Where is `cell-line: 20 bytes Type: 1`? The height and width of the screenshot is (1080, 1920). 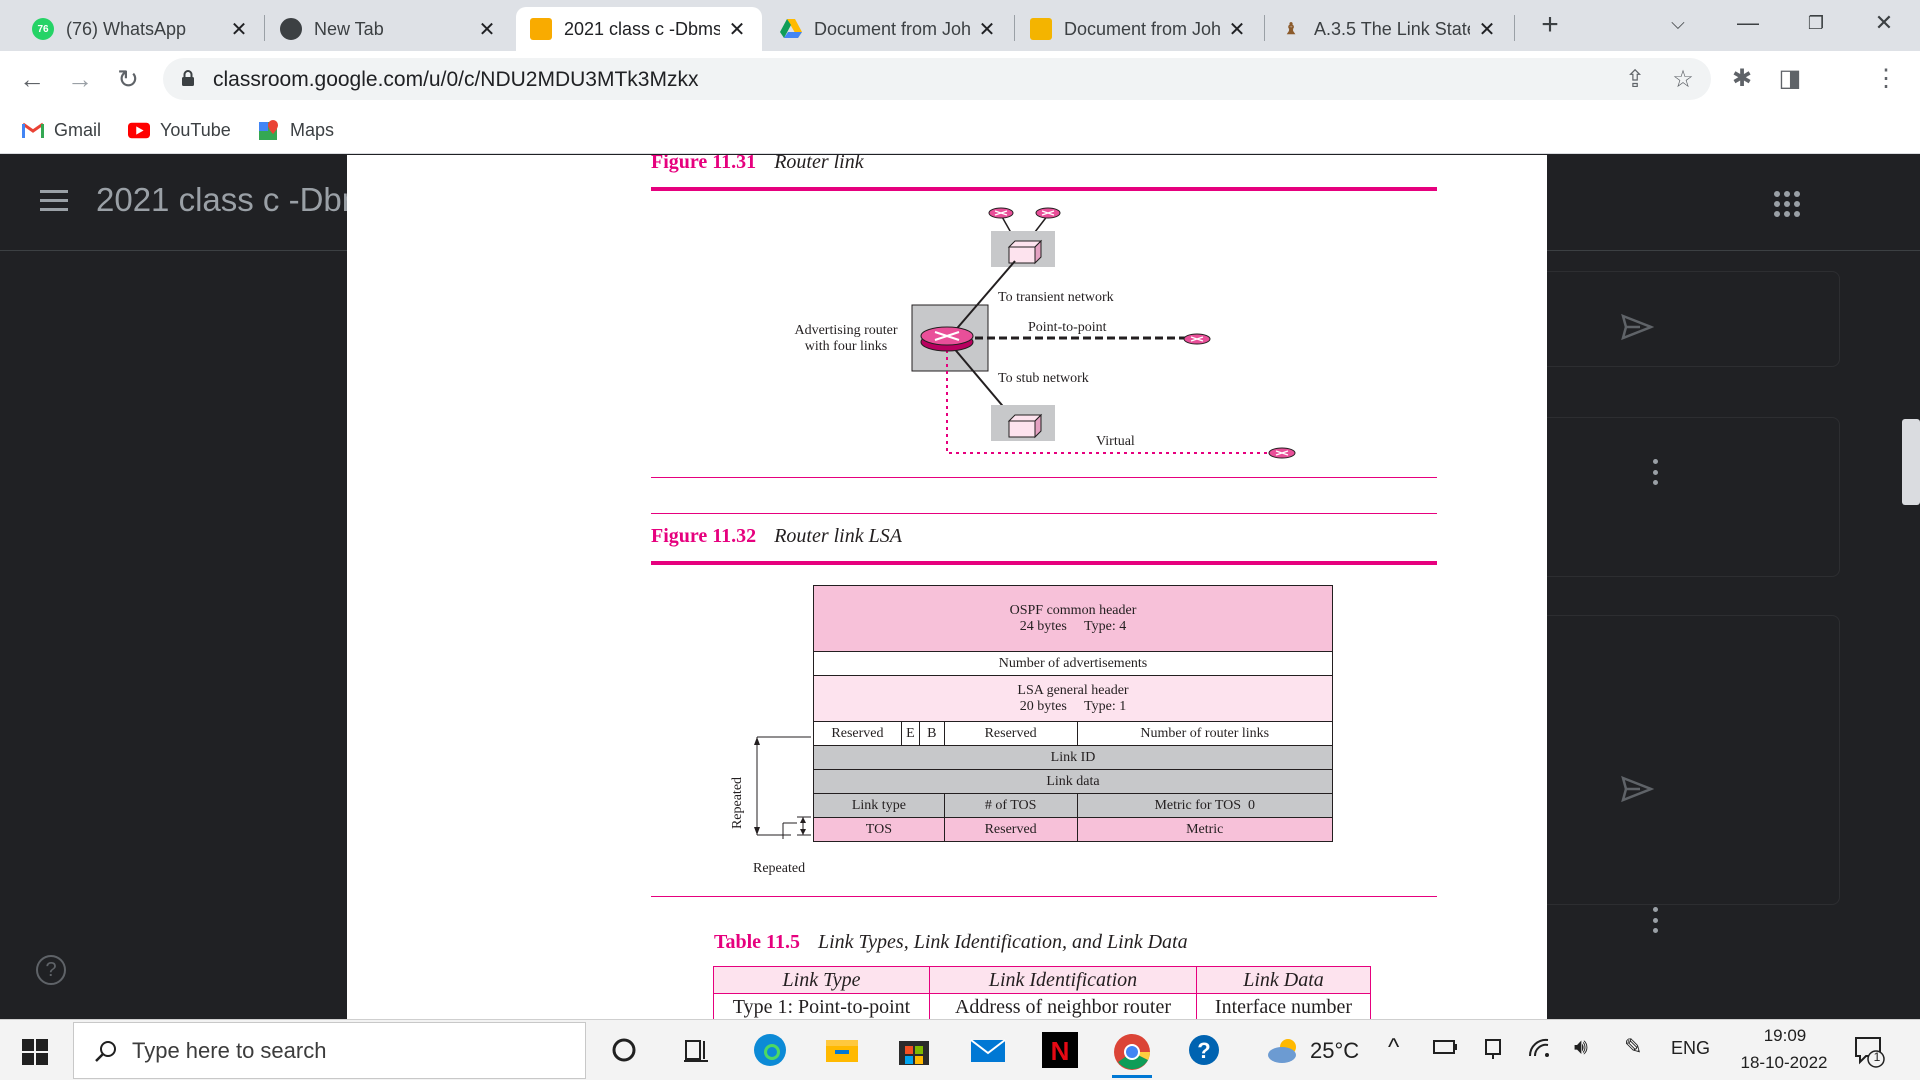 cell-line: 20 bytes Type: 1 is located at coordinates (1073, 706).